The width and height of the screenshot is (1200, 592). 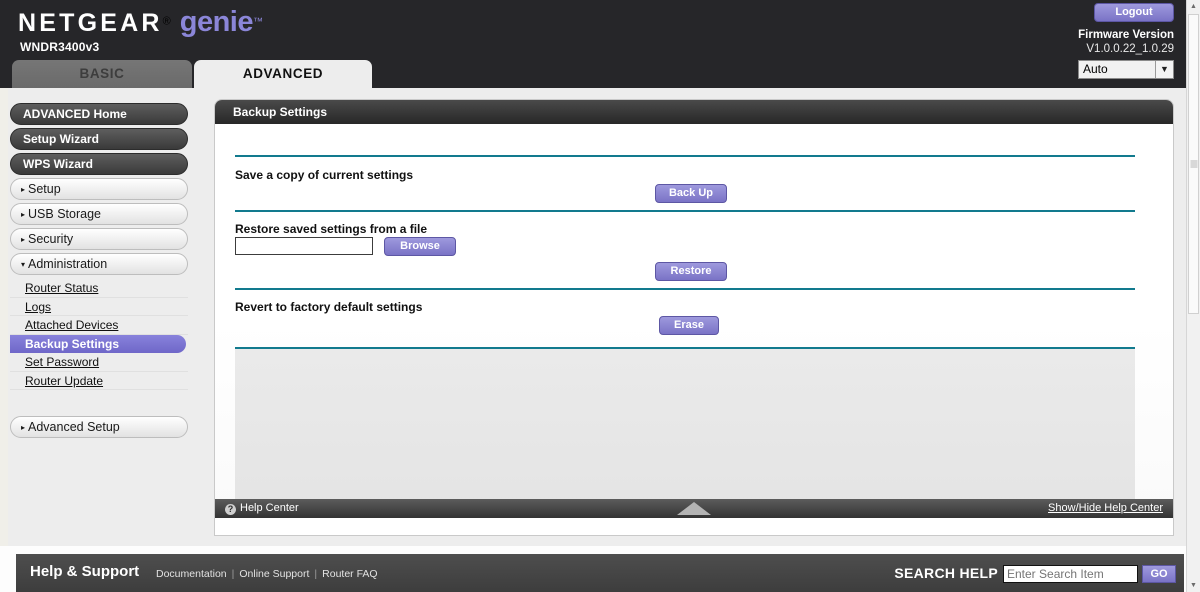 I want to click on sidebar-item-attached-devices-label: Attached Devices, so click(x=72, y=325).